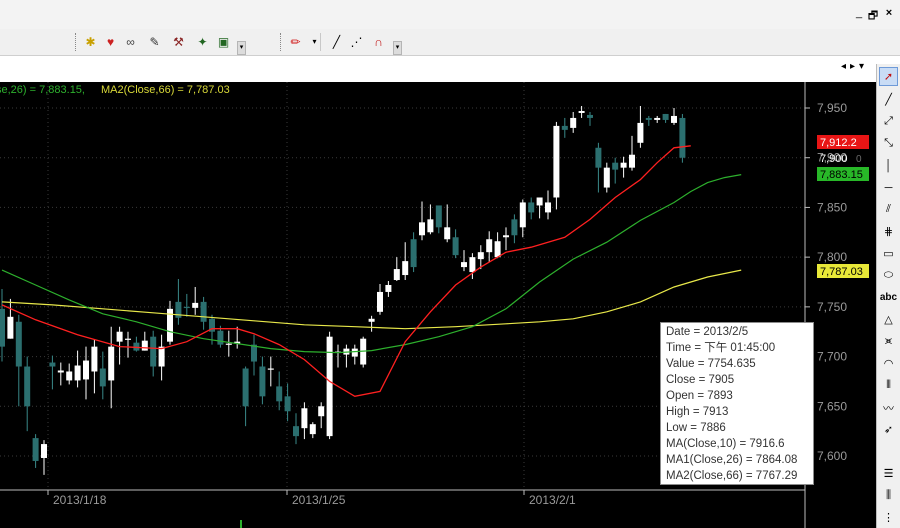 The image size is (900, 528). What do you see at coordinates (223, 41) in the screenshot?
I see `export-icon: ▣` at bounding box center [223, 41].